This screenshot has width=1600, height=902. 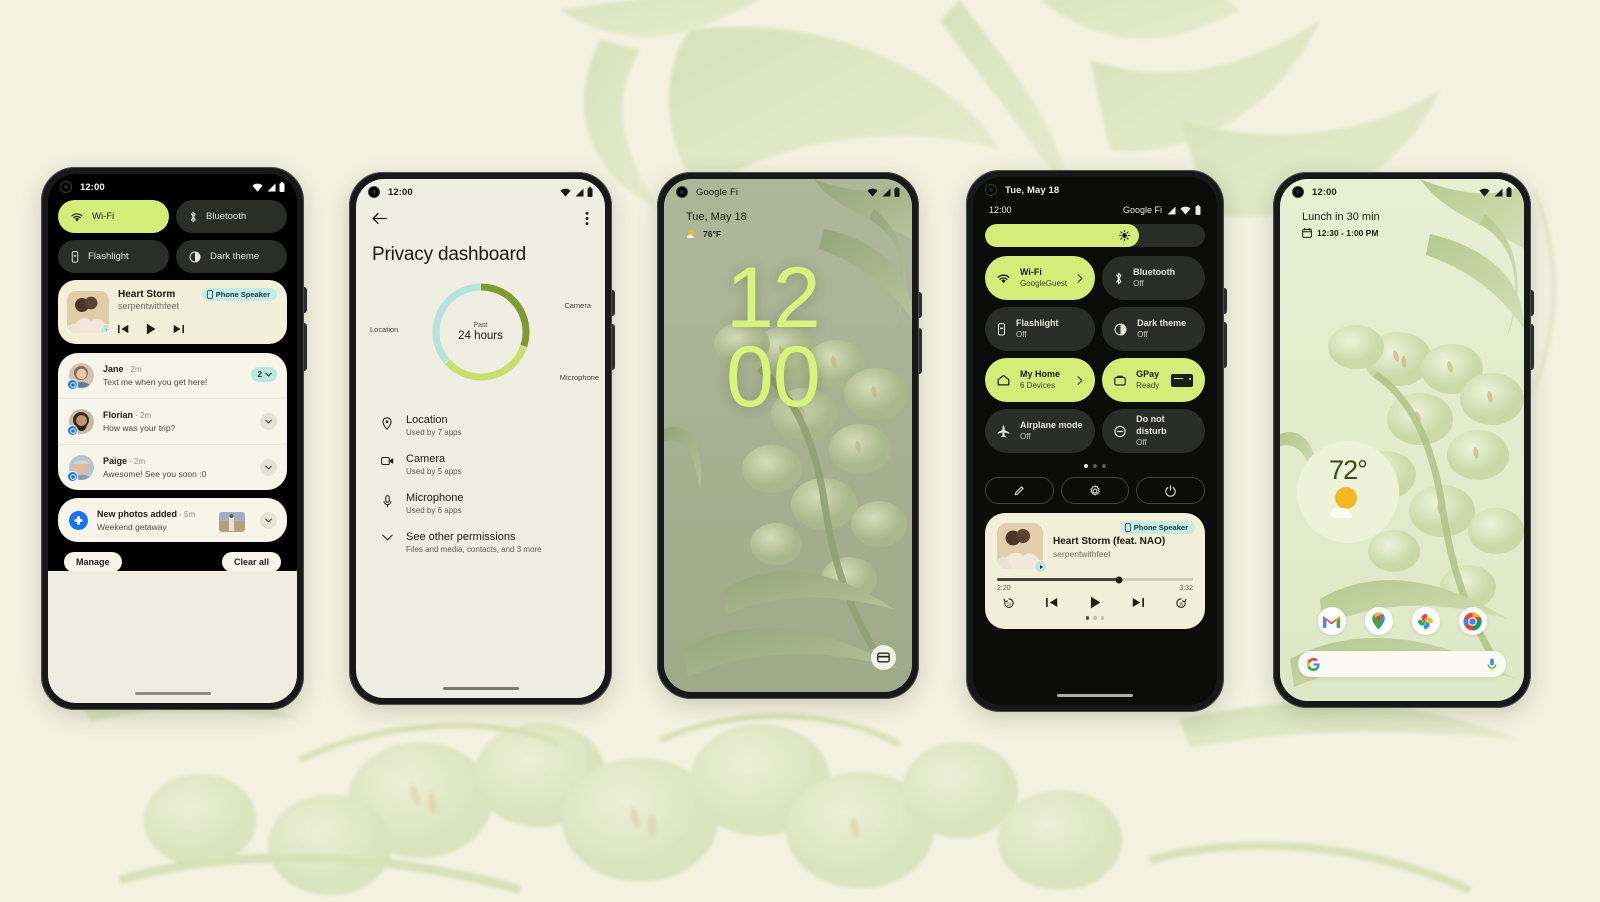 I want to click on qs-tile-do-not-disturb: Do not disturb Off, so click(x=1153, y=431).